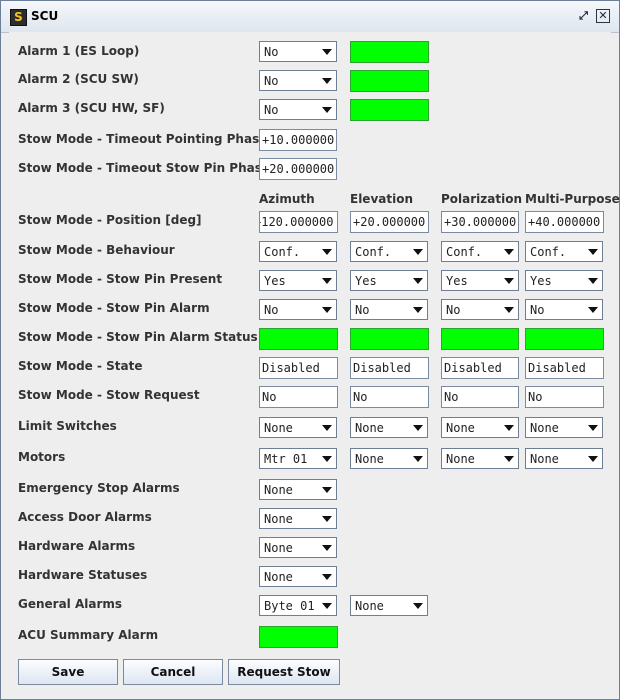 Image resolution: width=620 pixels, height=700 pixels. Describe the element at coordinates (42, 457) in the screenshot. I see `label-motors: Motors` at that location.